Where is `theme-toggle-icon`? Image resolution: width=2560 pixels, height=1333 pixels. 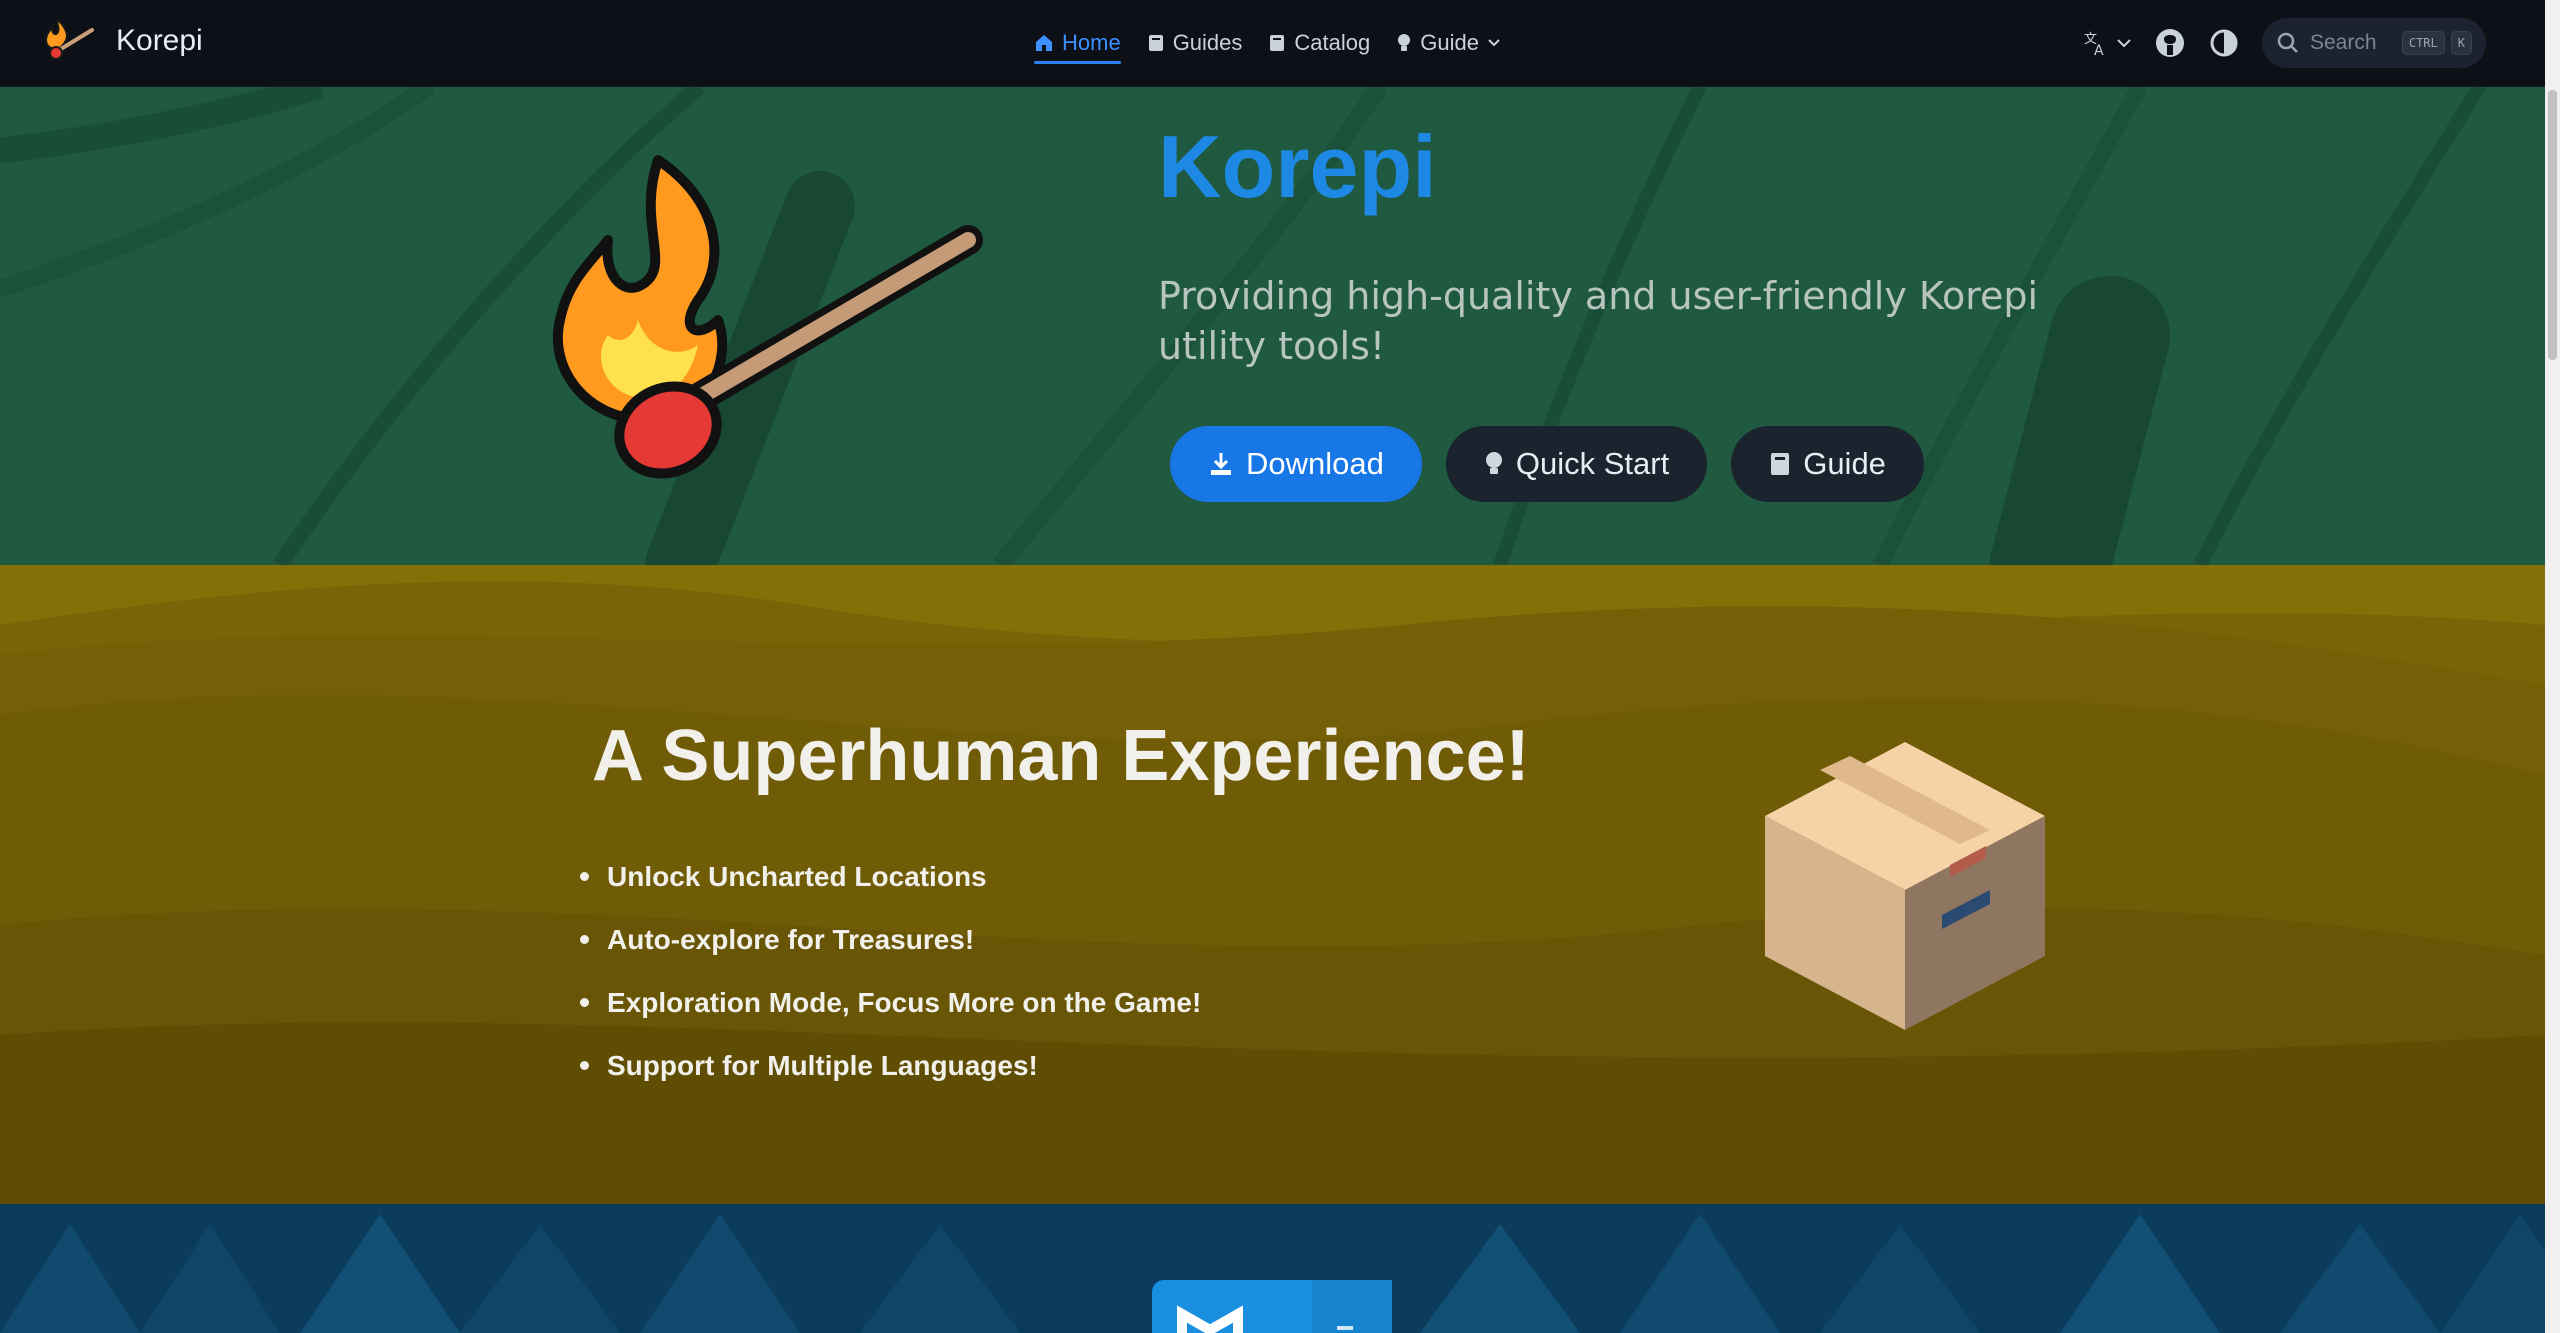
theme-toggle-icon is located at coordinates (2224, 43).